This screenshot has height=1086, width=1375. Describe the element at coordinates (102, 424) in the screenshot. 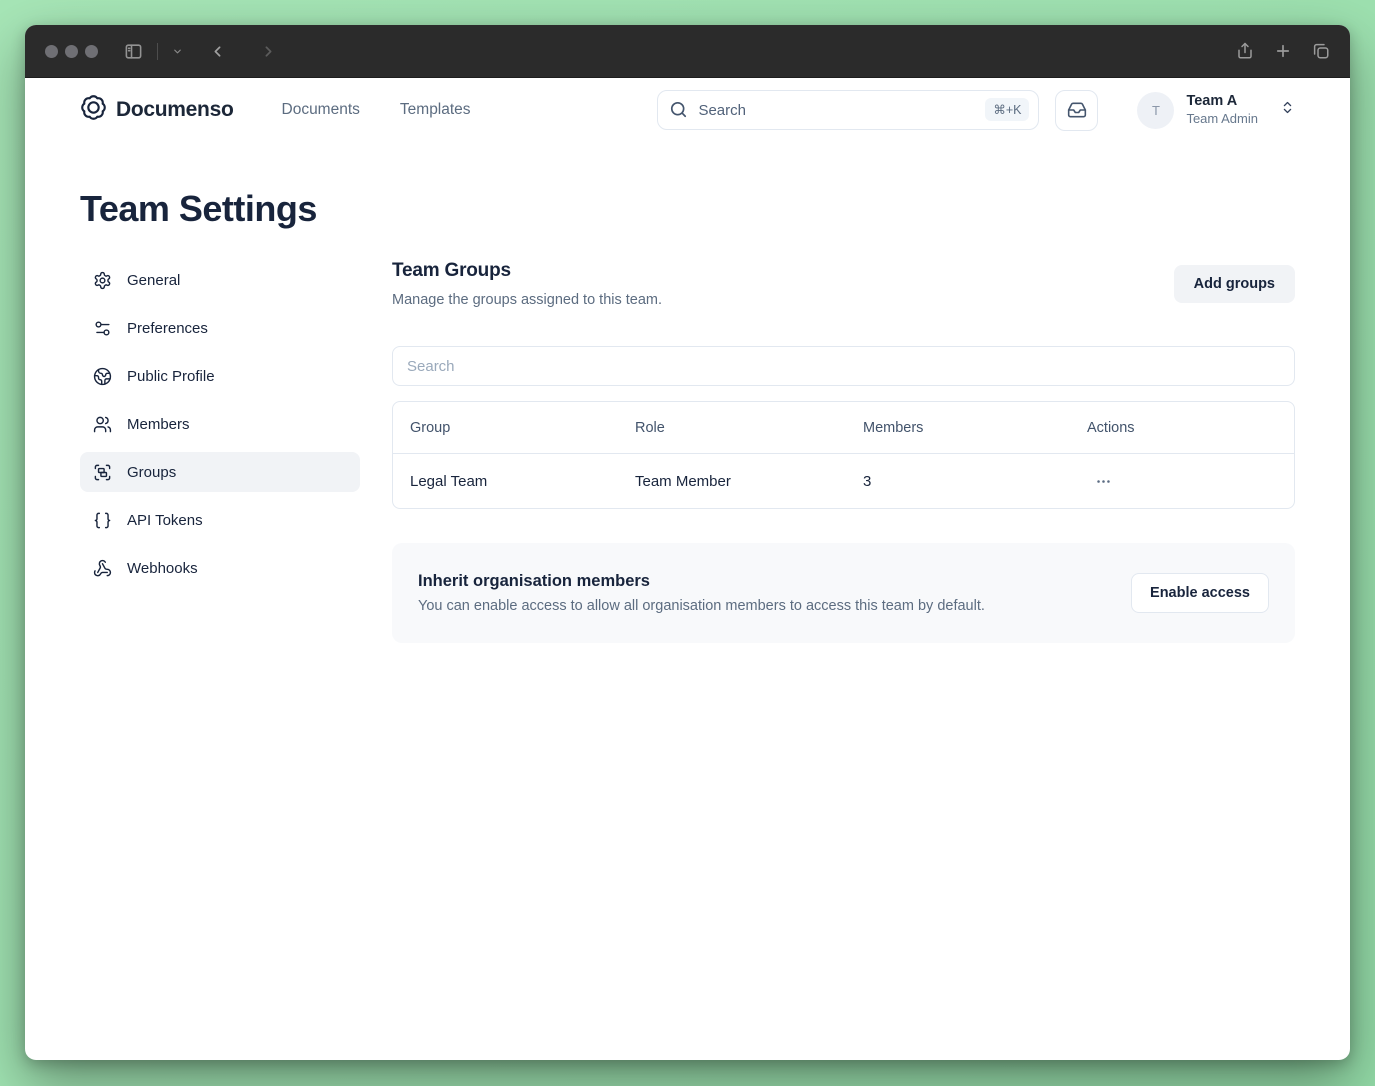

I see `users-icon` at that location.